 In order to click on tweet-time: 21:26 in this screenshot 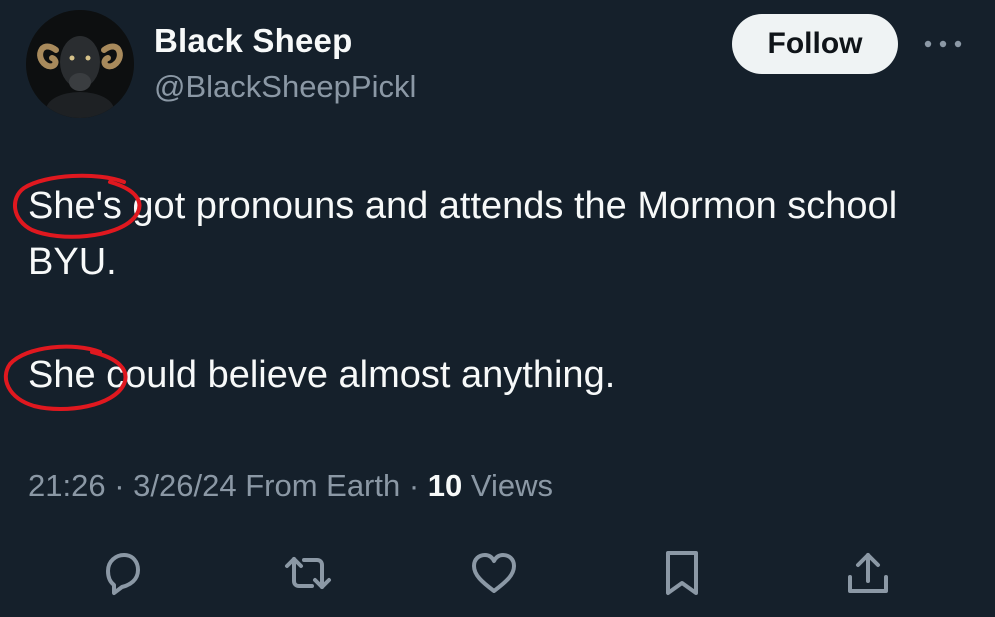, I will do `click(67, 485)`.